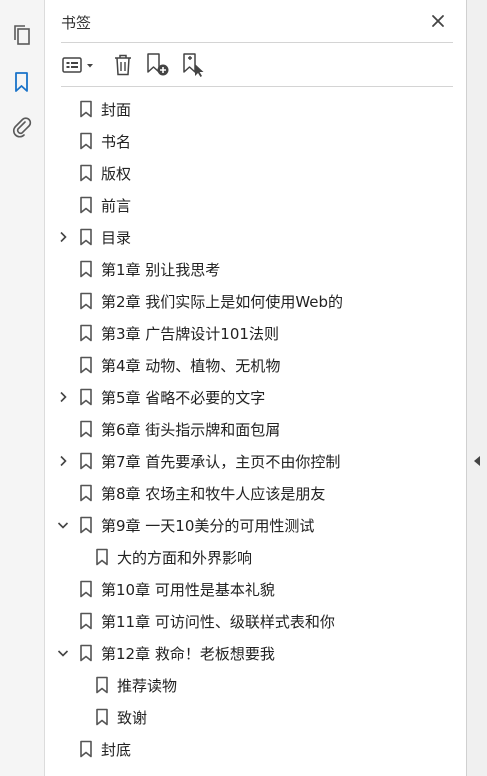 Image resolution: width=487 pixels, height=776 pixels. Describe the element at coordinates (477, 459) in the screenshot. I see `collapse-arrow-icon` at that location.